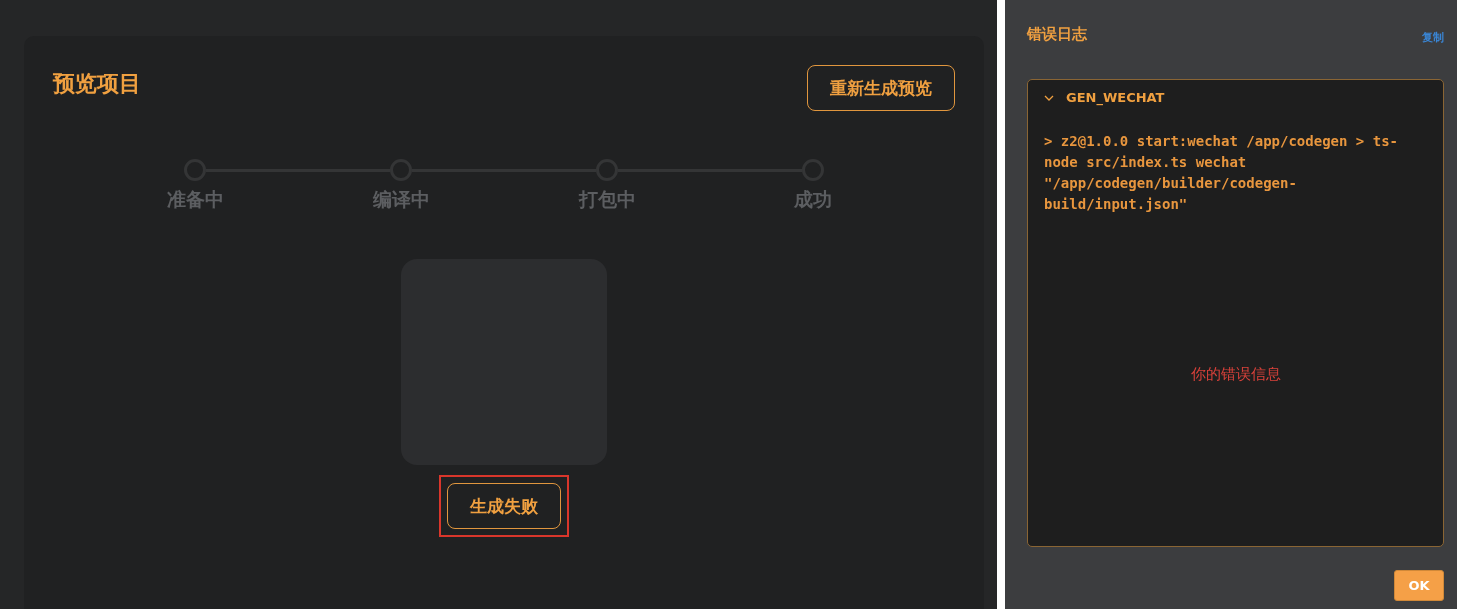 The image size is (1457, 609). I want to click on step-label: 编译中, so click(401, 199).